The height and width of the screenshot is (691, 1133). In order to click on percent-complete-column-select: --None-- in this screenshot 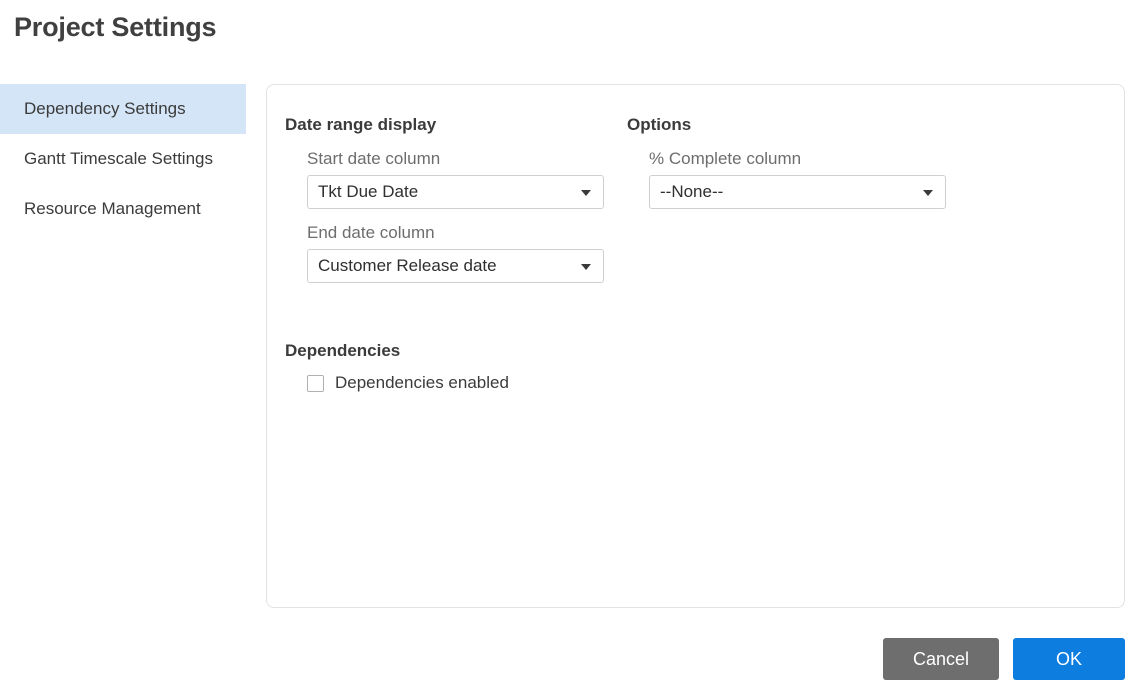, I will do `click(797, 192)`.